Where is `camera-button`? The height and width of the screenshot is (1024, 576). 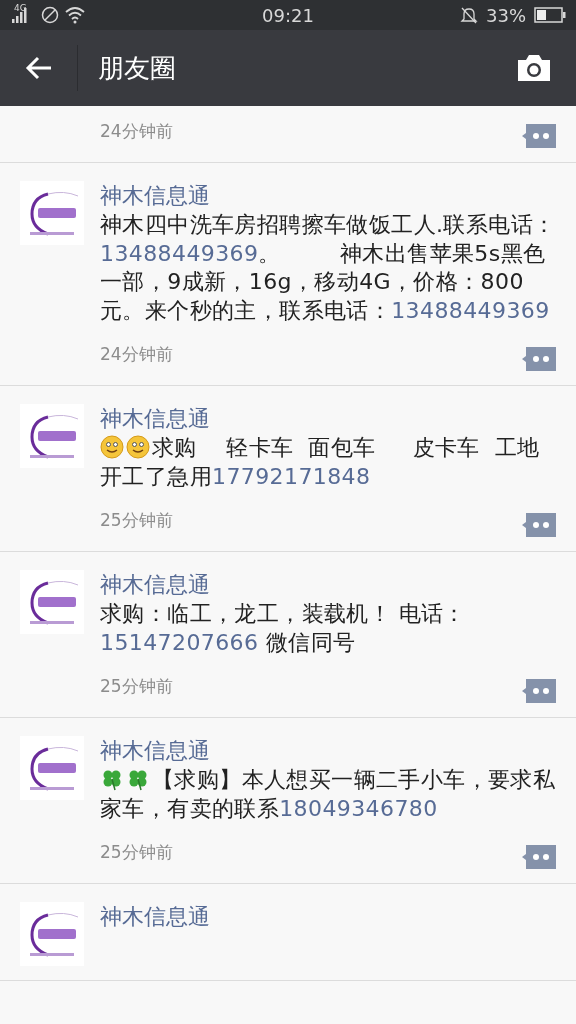 camera-button is located at coordinates (534, 68).